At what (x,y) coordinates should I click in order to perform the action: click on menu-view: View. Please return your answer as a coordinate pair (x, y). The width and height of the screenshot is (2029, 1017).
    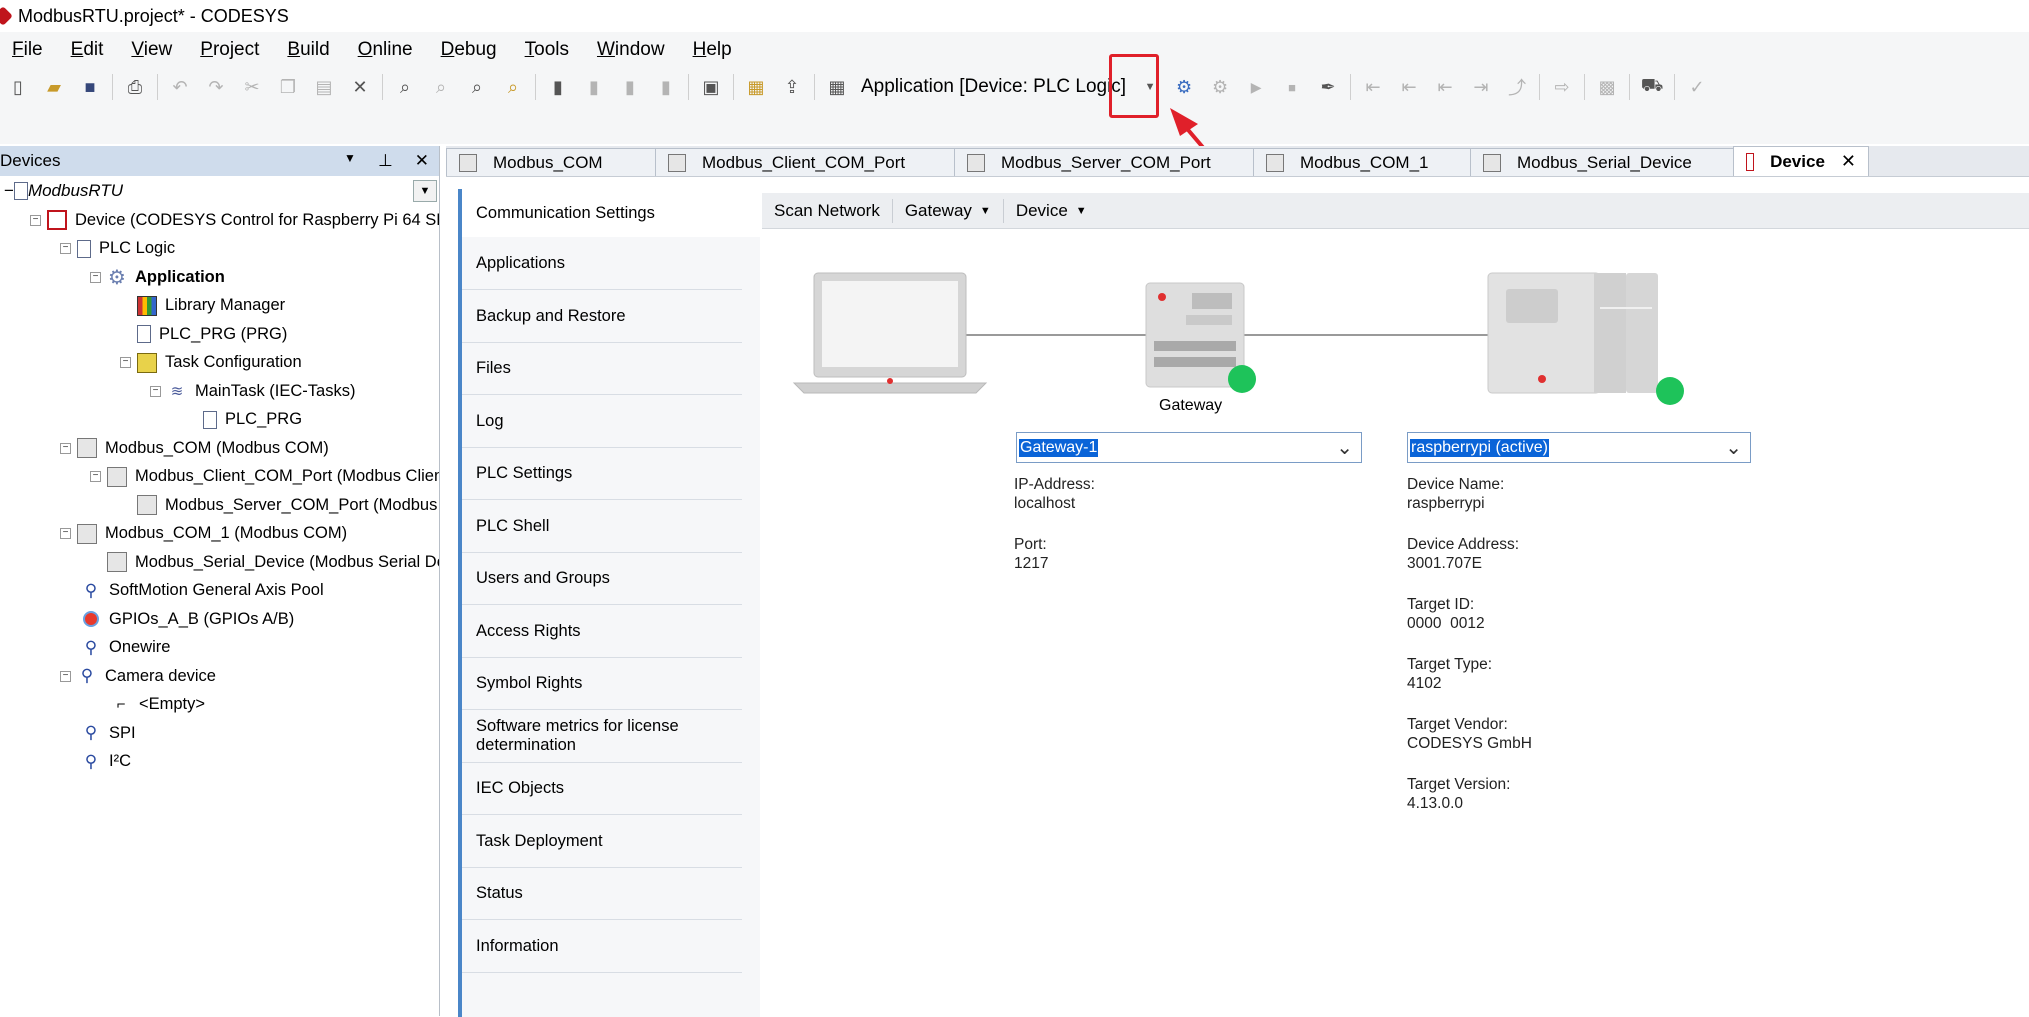
    Looking at the image, I should click on (151, 50).